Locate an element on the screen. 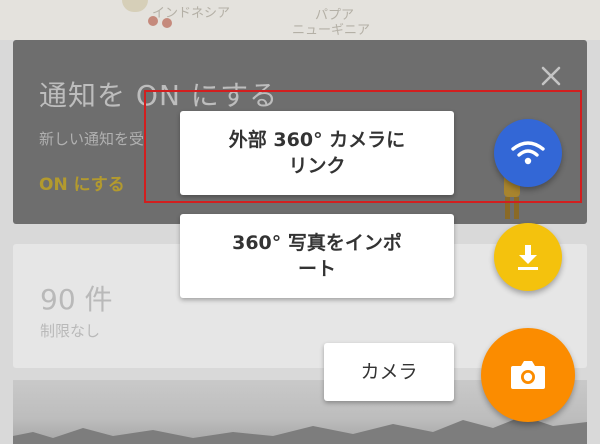 The image size is (600, 444). map-label-new-guinea: ニューギニア is located at coordinates (331, 30).